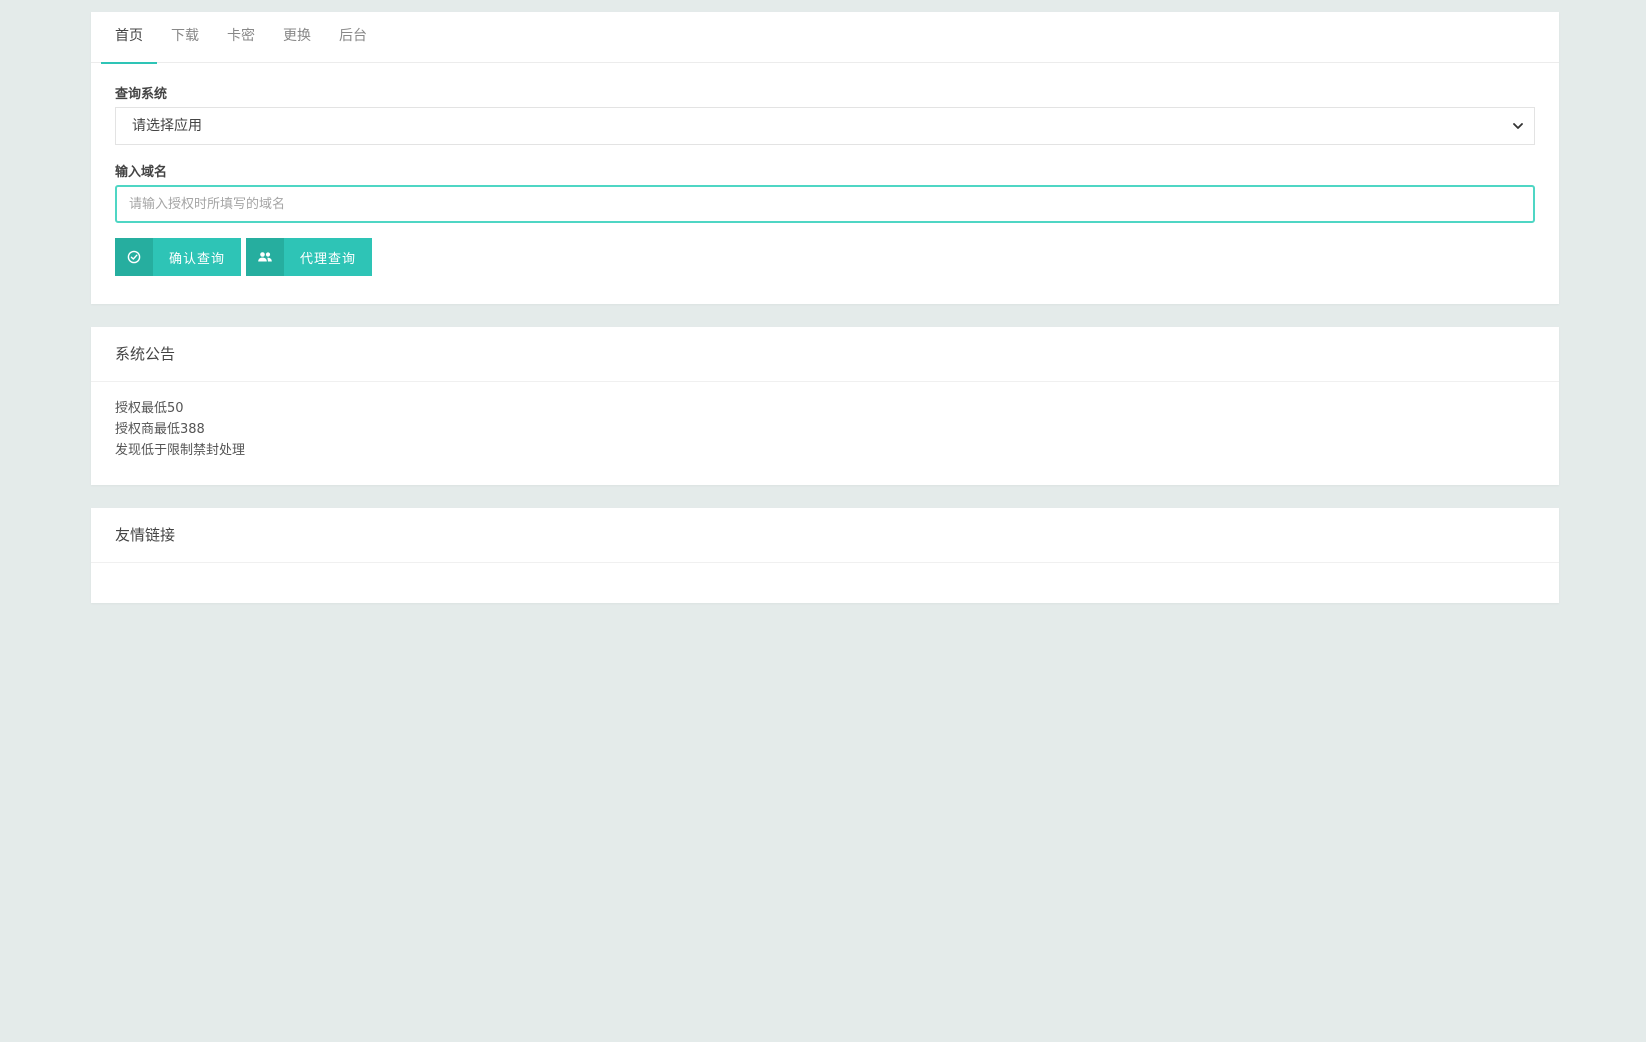 This screenshot has height=1042, width=1646. What do you see at coordinates (167, 126) in the screenshot?
I see `system-select-value: 请选择应用` at bounding box center [167, 126].